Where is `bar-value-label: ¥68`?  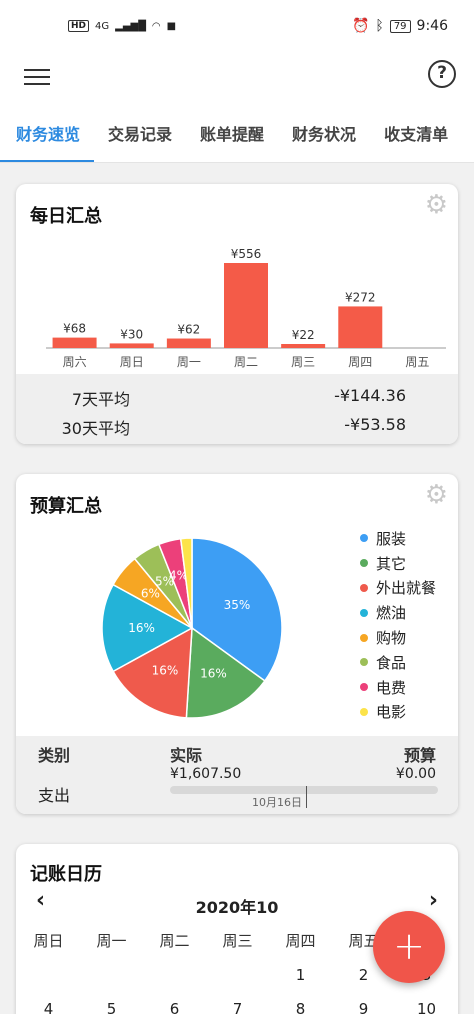 bar-value-label: ¥68 is located at coordinates (74, 329).